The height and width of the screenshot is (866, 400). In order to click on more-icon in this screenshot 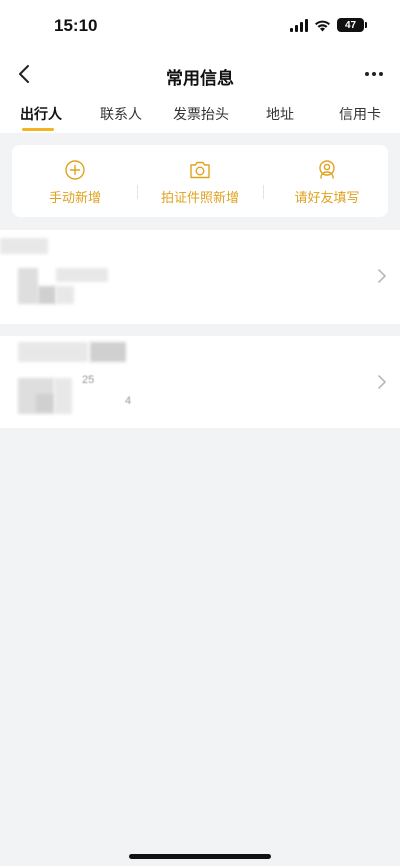, I will do `click(374, 74)`.